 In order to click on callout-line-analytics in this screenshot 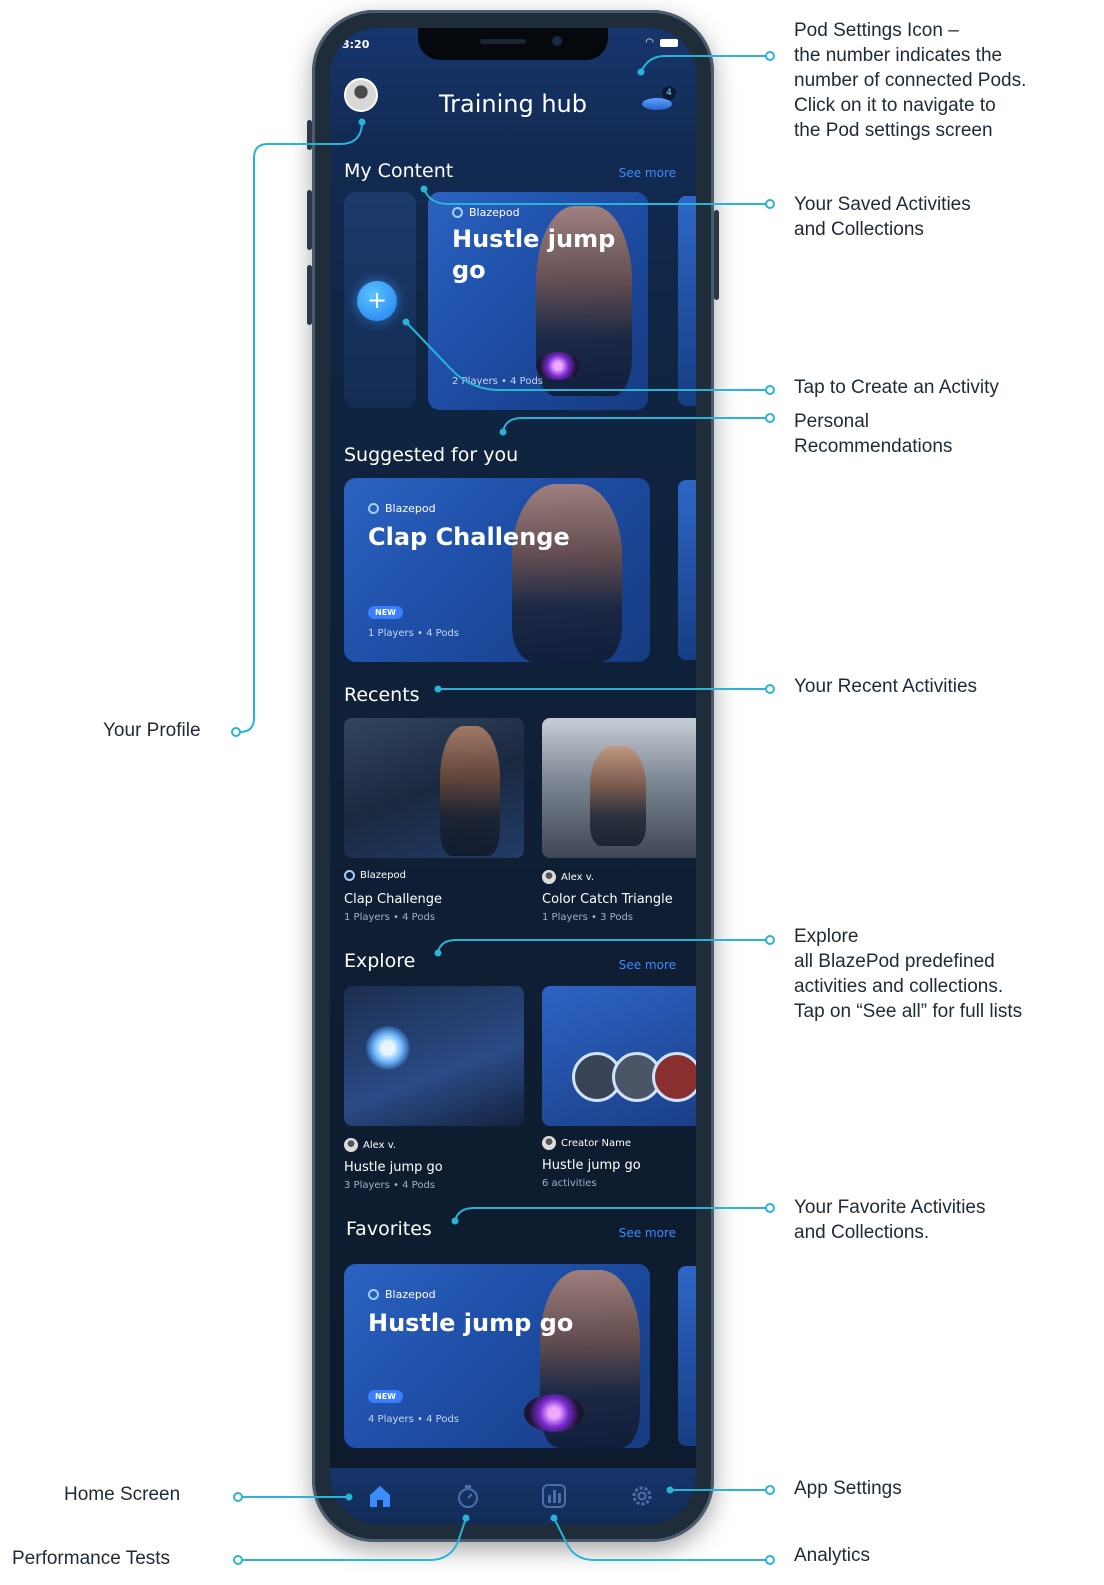, I will do `click(661, 1539)`.